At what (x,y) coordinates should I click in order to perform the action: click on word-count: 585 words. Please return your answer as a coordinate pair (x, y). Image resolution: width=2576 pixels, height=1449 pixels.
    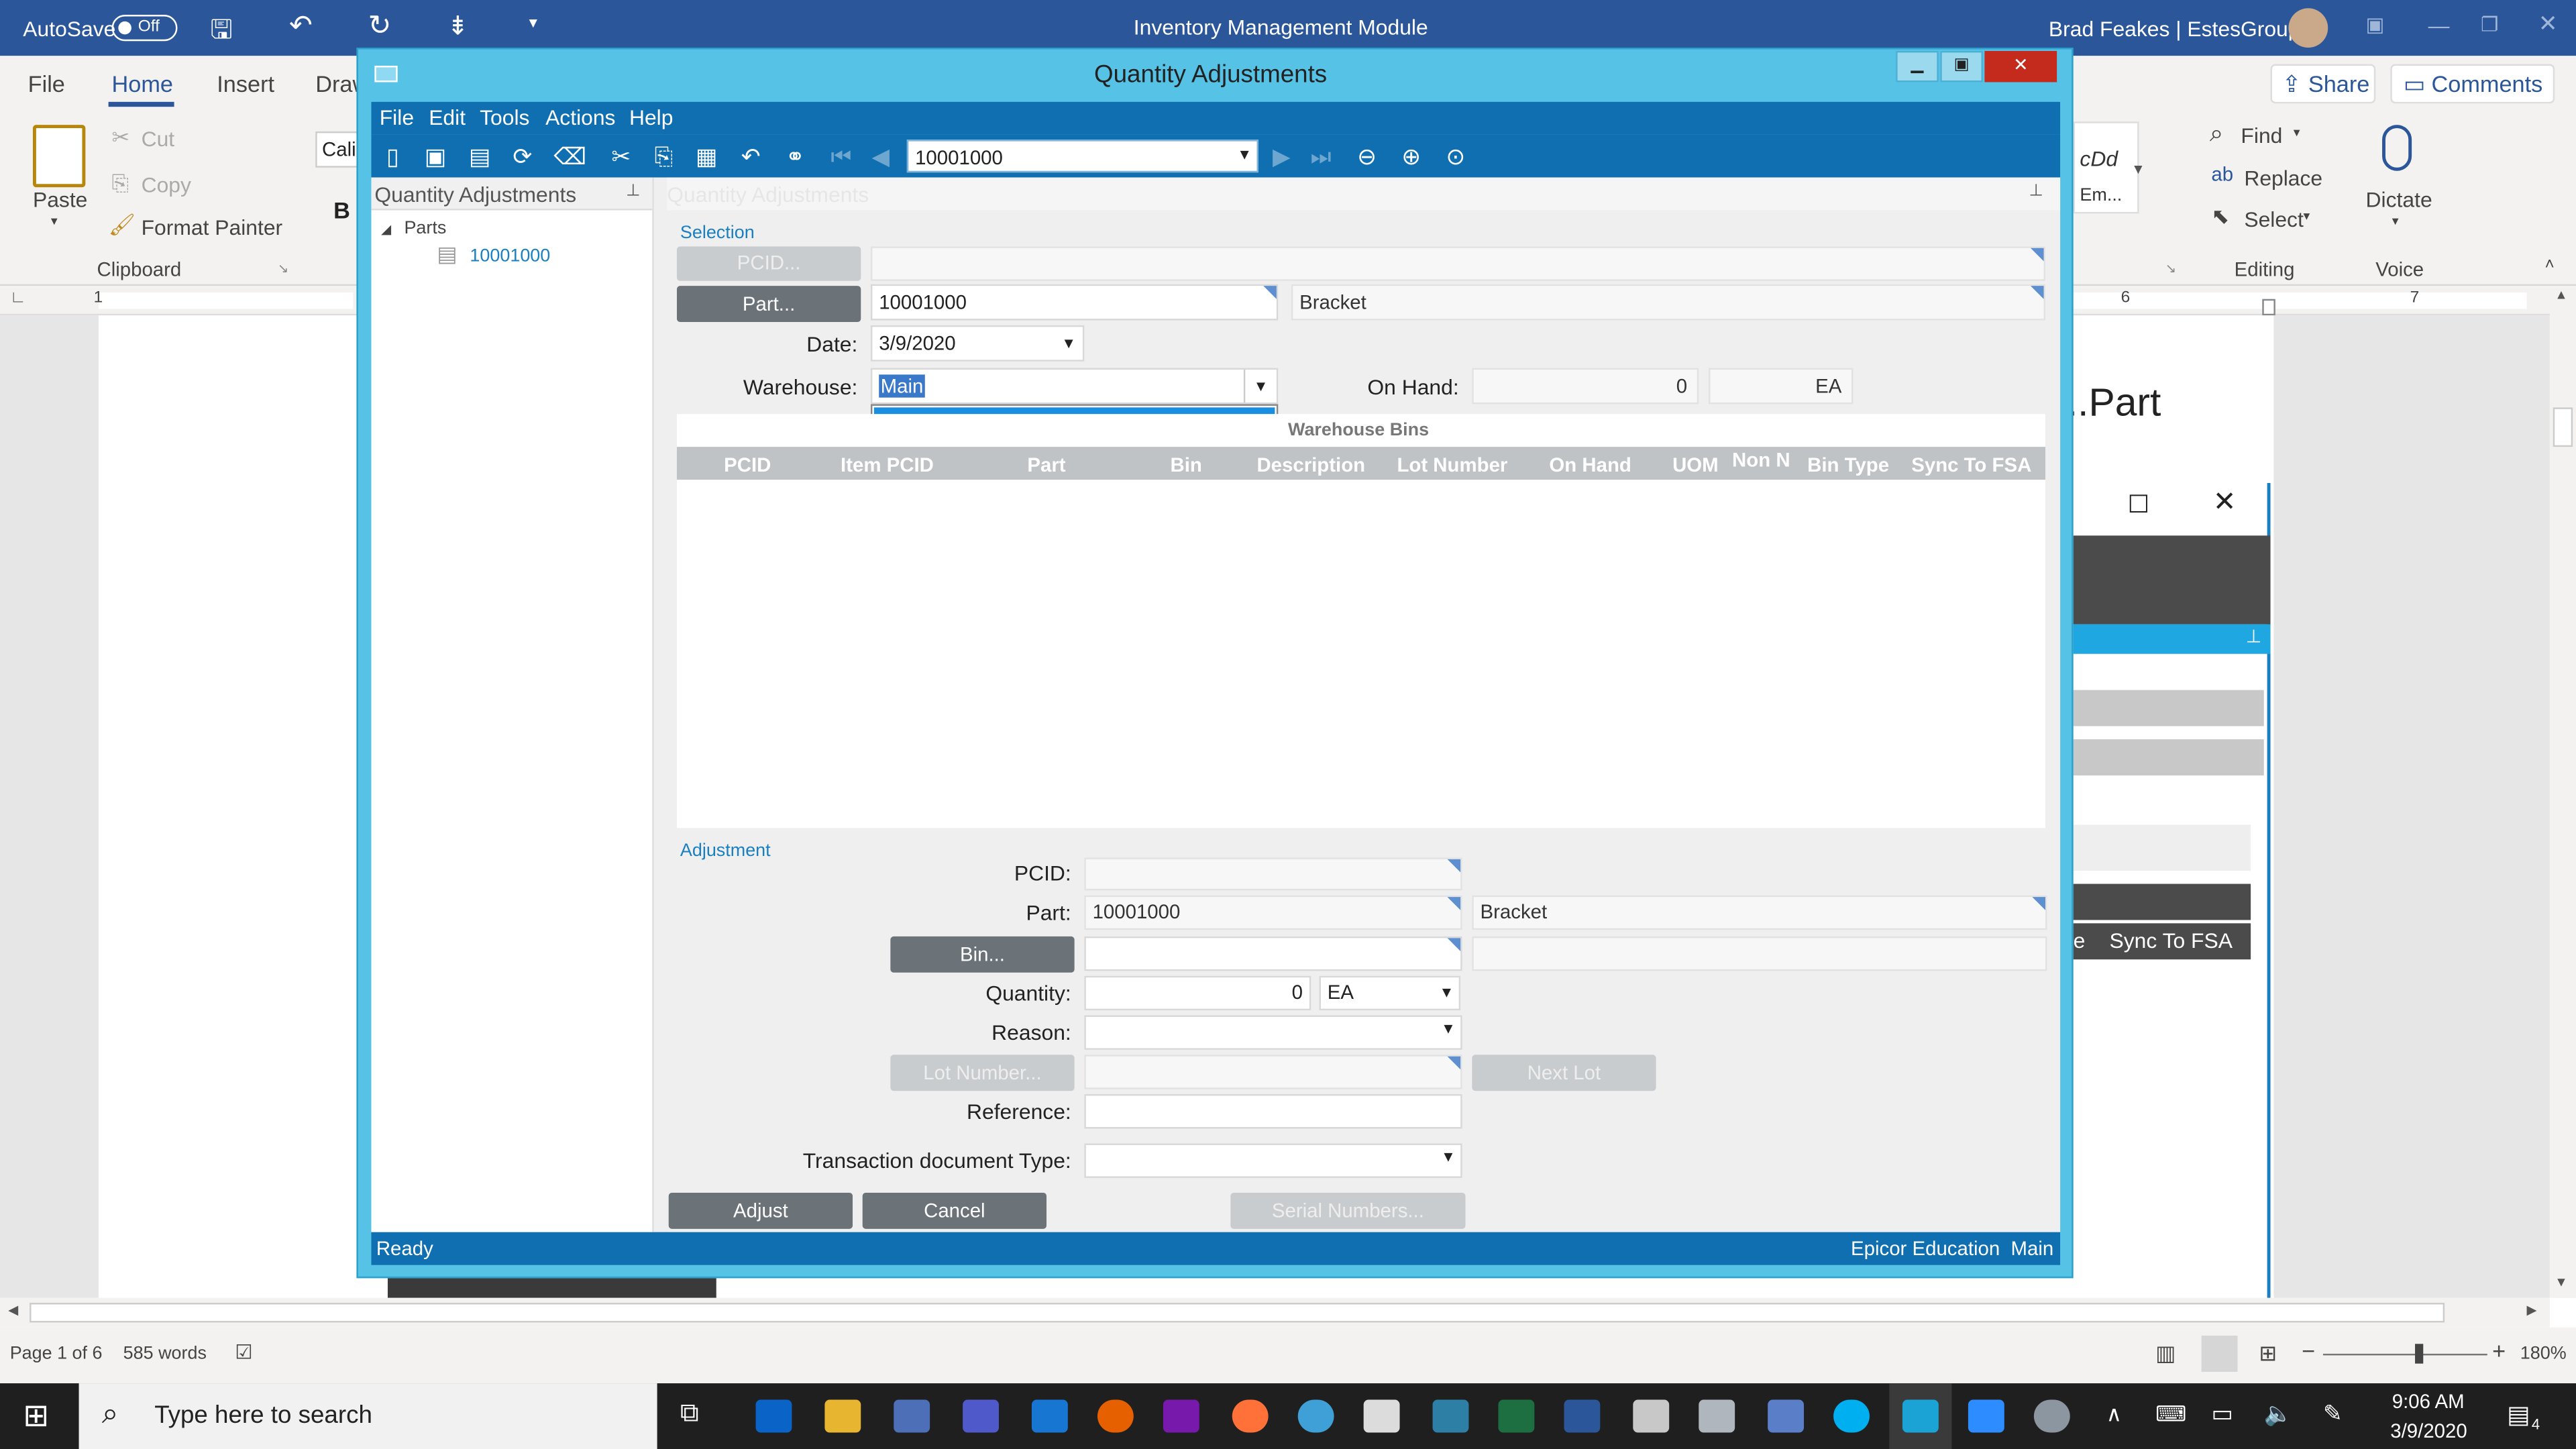
    Looking at the image, I should click on (165, 1353).